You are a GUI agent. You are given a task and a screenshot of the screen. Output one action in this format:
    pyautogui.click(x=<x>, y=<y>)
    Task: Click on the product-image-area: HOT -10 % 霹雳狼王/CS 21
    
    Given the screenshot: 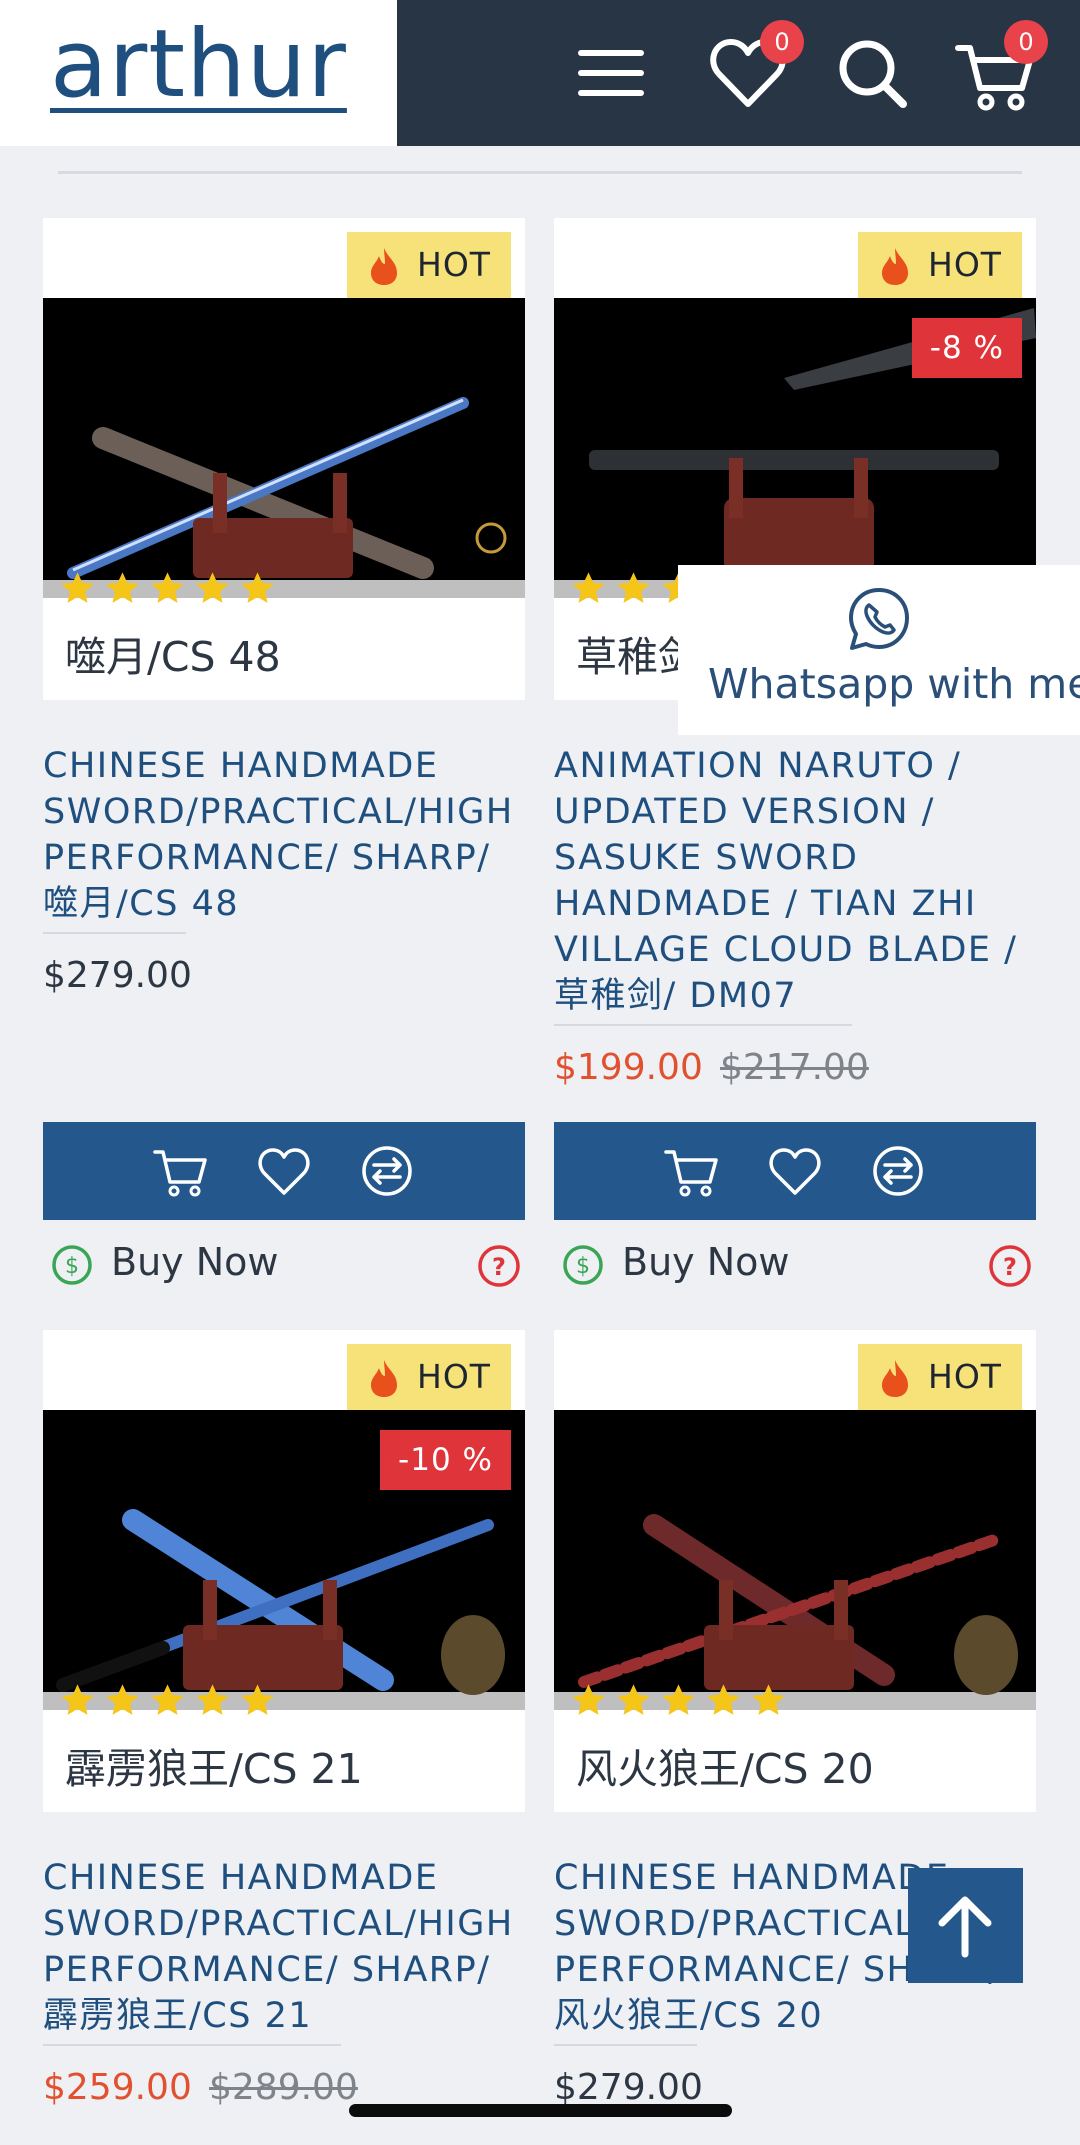 What is the action you would take?
    pyautogui.click(x=284, y=1571)
    